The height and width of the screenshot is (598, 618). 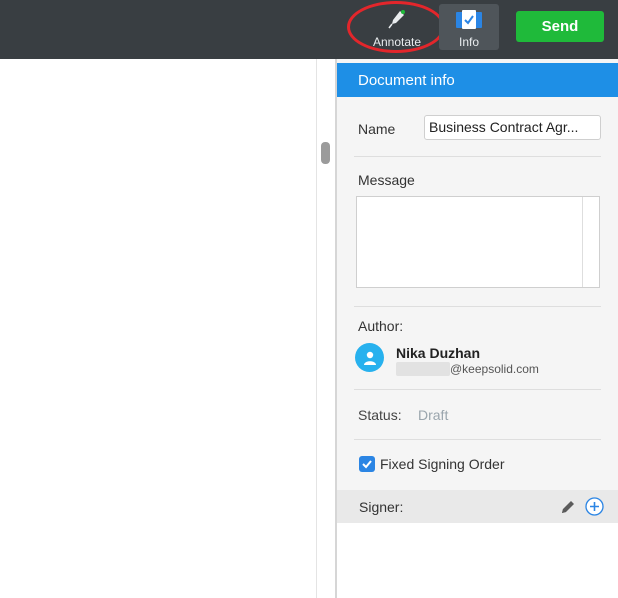 I want to click on checkmark-icon, so click(x=367, y=464).